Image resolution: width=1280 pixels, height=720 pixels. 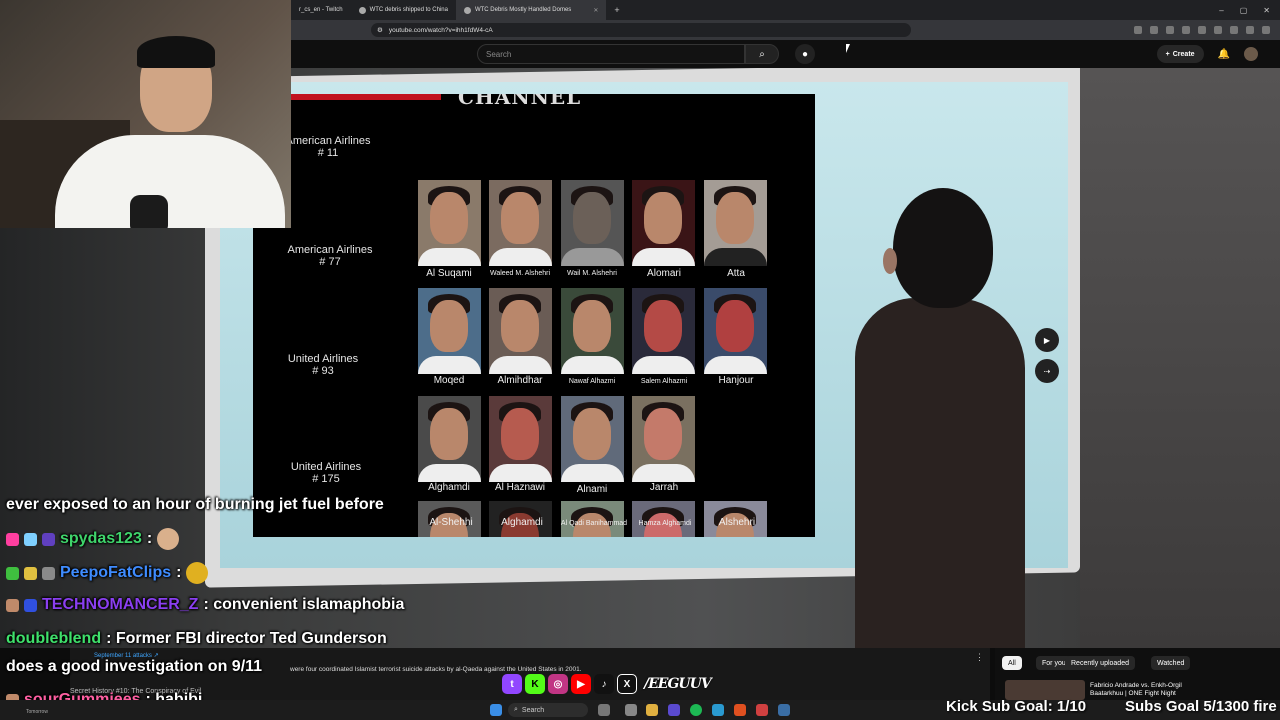 I want to click on close-icon: ✕, so click(x=595, y=10).